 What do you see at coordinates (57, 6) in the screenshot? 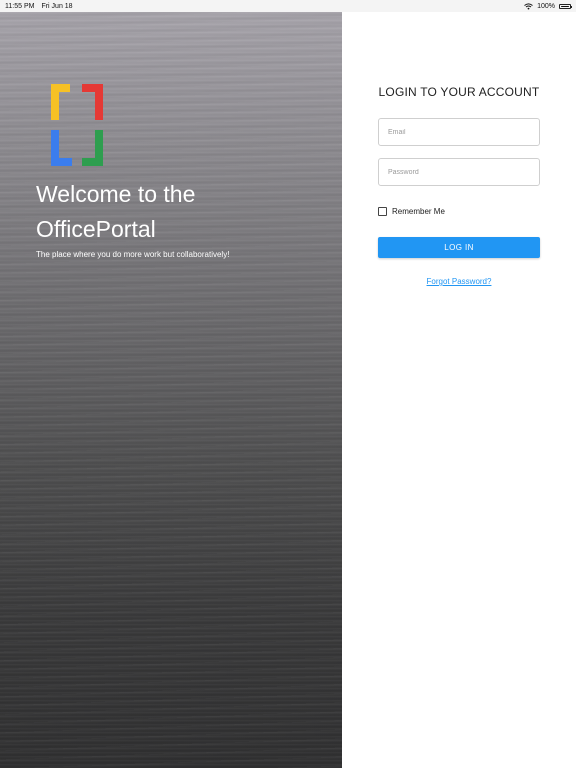
I see `status-date: Fri Jun 18` at bounding box center [57, 6].